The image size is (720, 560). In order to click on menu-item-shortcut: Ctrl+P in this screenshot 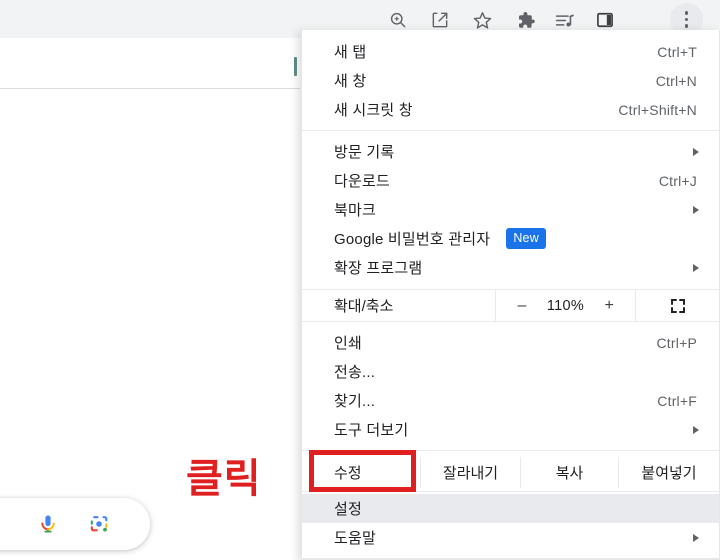, I will do `click(676, 342)`.